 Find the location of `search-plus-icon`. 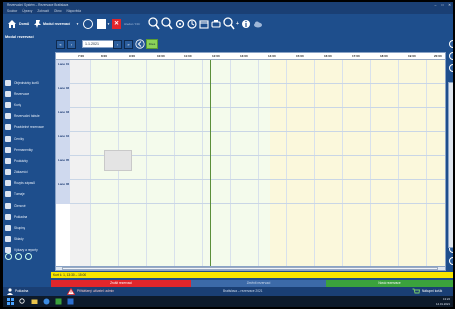

search-plus-icon is located at coordinates (229, 23).